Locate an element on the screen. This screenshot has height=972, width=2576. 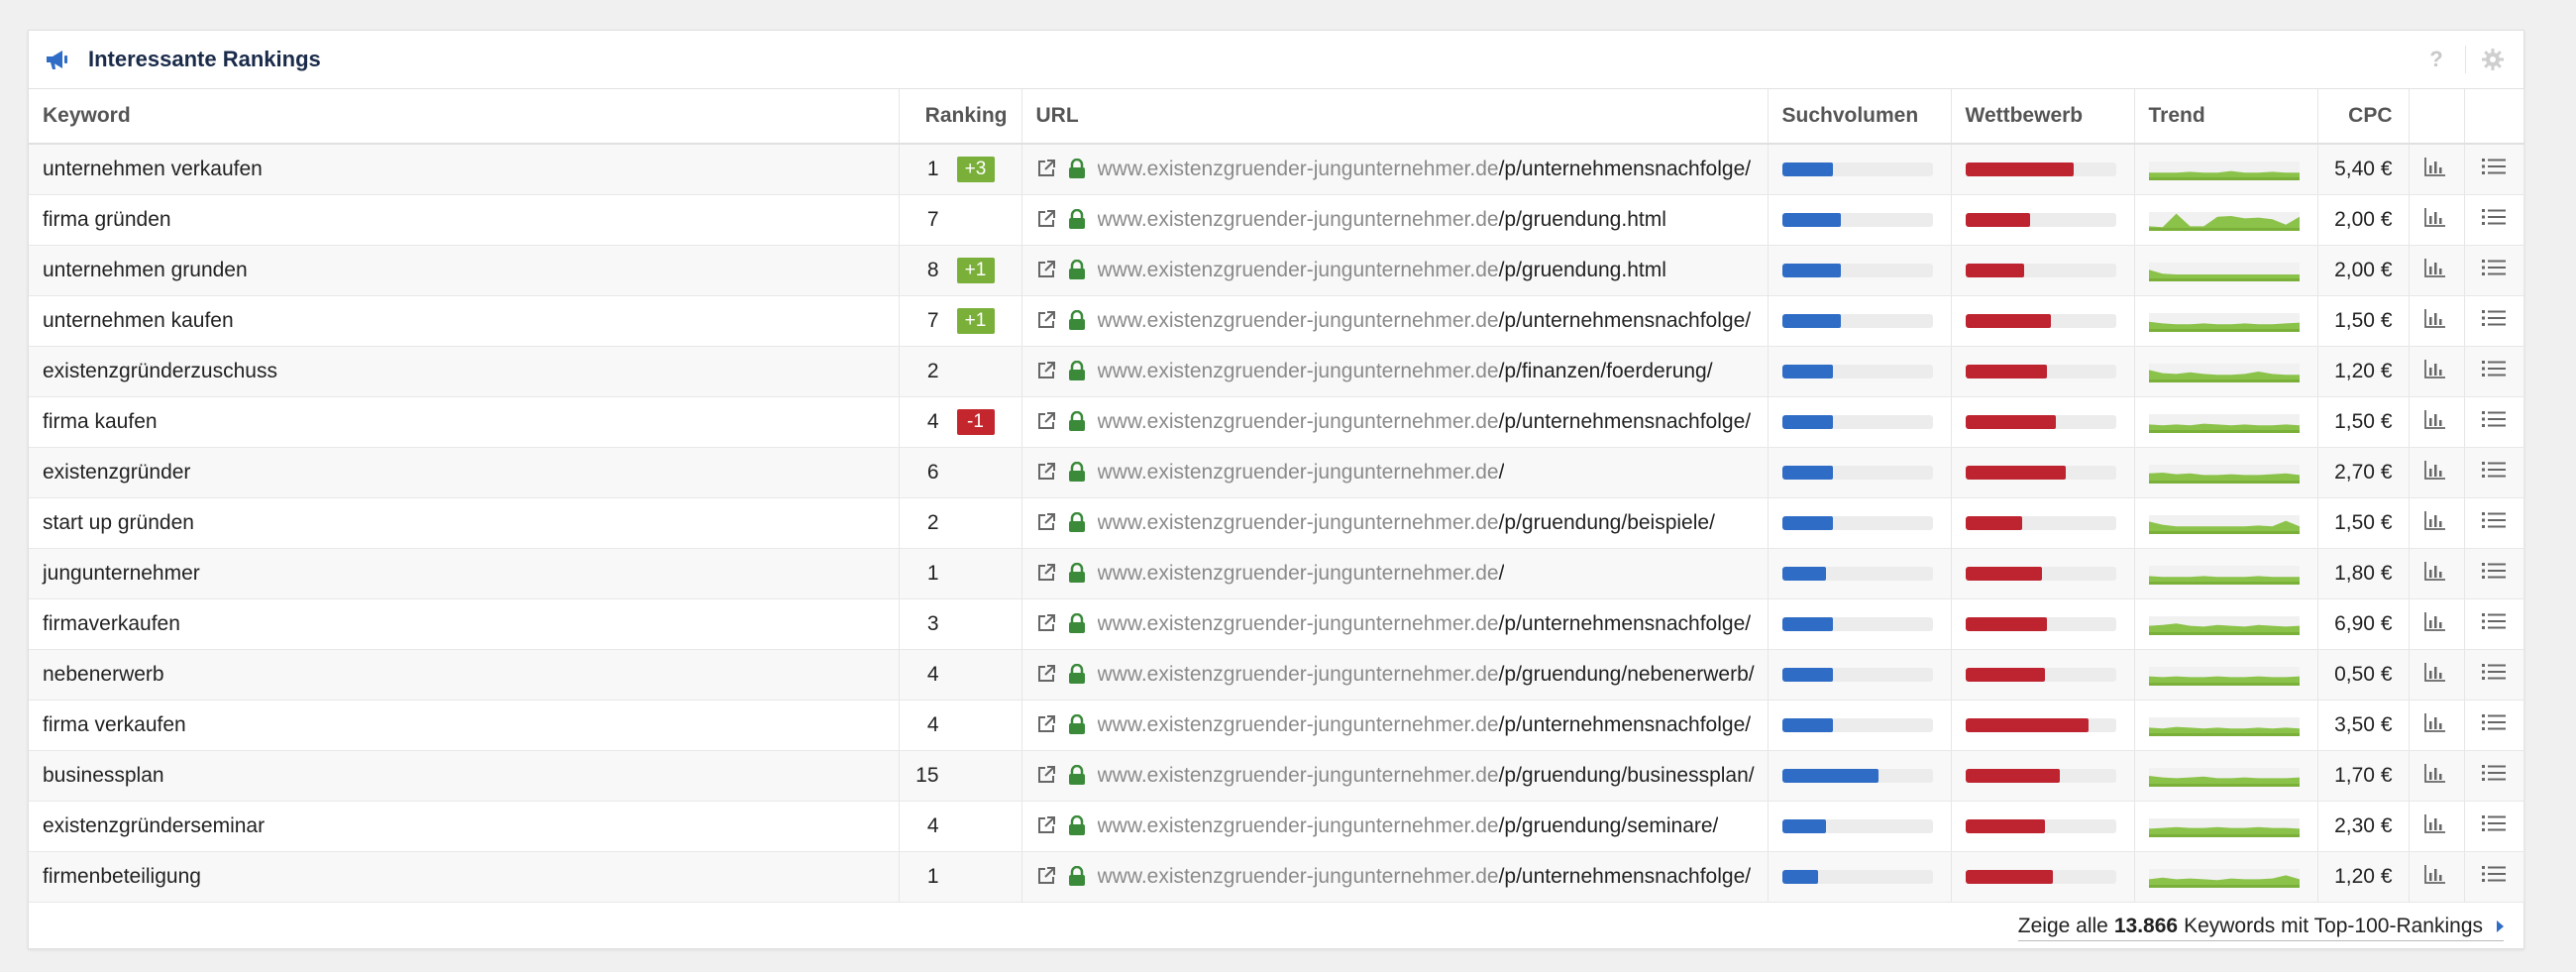
column-header-suchvolumen: Suchvolumen is located at coordinates (1860, 117).